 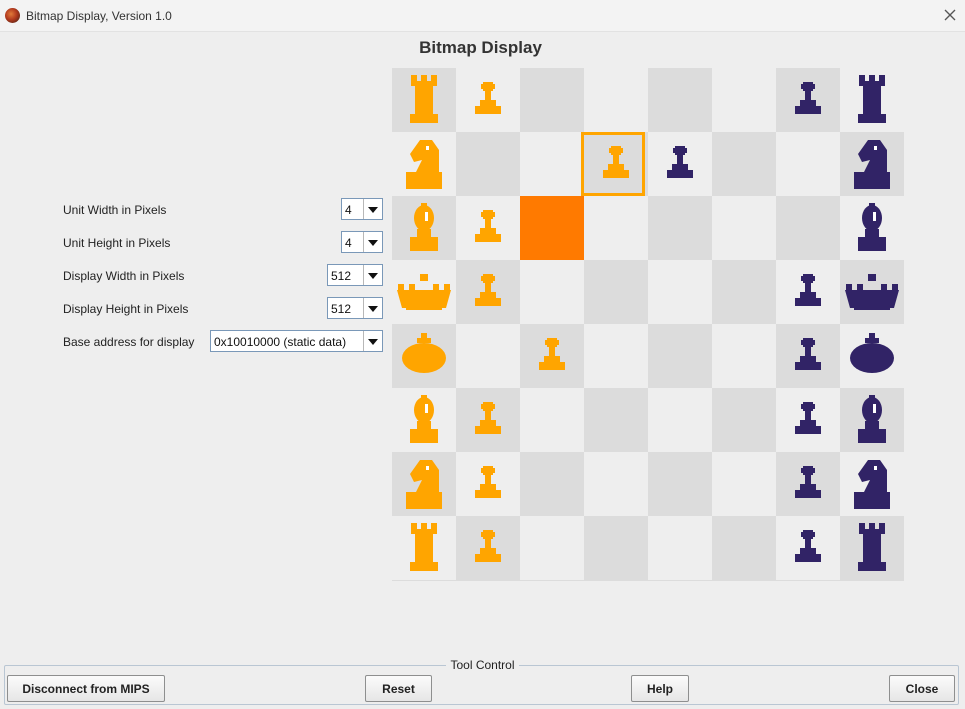 What do you see at coordinates (86, 688) in the screenshot?
I see `disconnect-button: Disconnect from MIPS` at bounding box center [86, 688].